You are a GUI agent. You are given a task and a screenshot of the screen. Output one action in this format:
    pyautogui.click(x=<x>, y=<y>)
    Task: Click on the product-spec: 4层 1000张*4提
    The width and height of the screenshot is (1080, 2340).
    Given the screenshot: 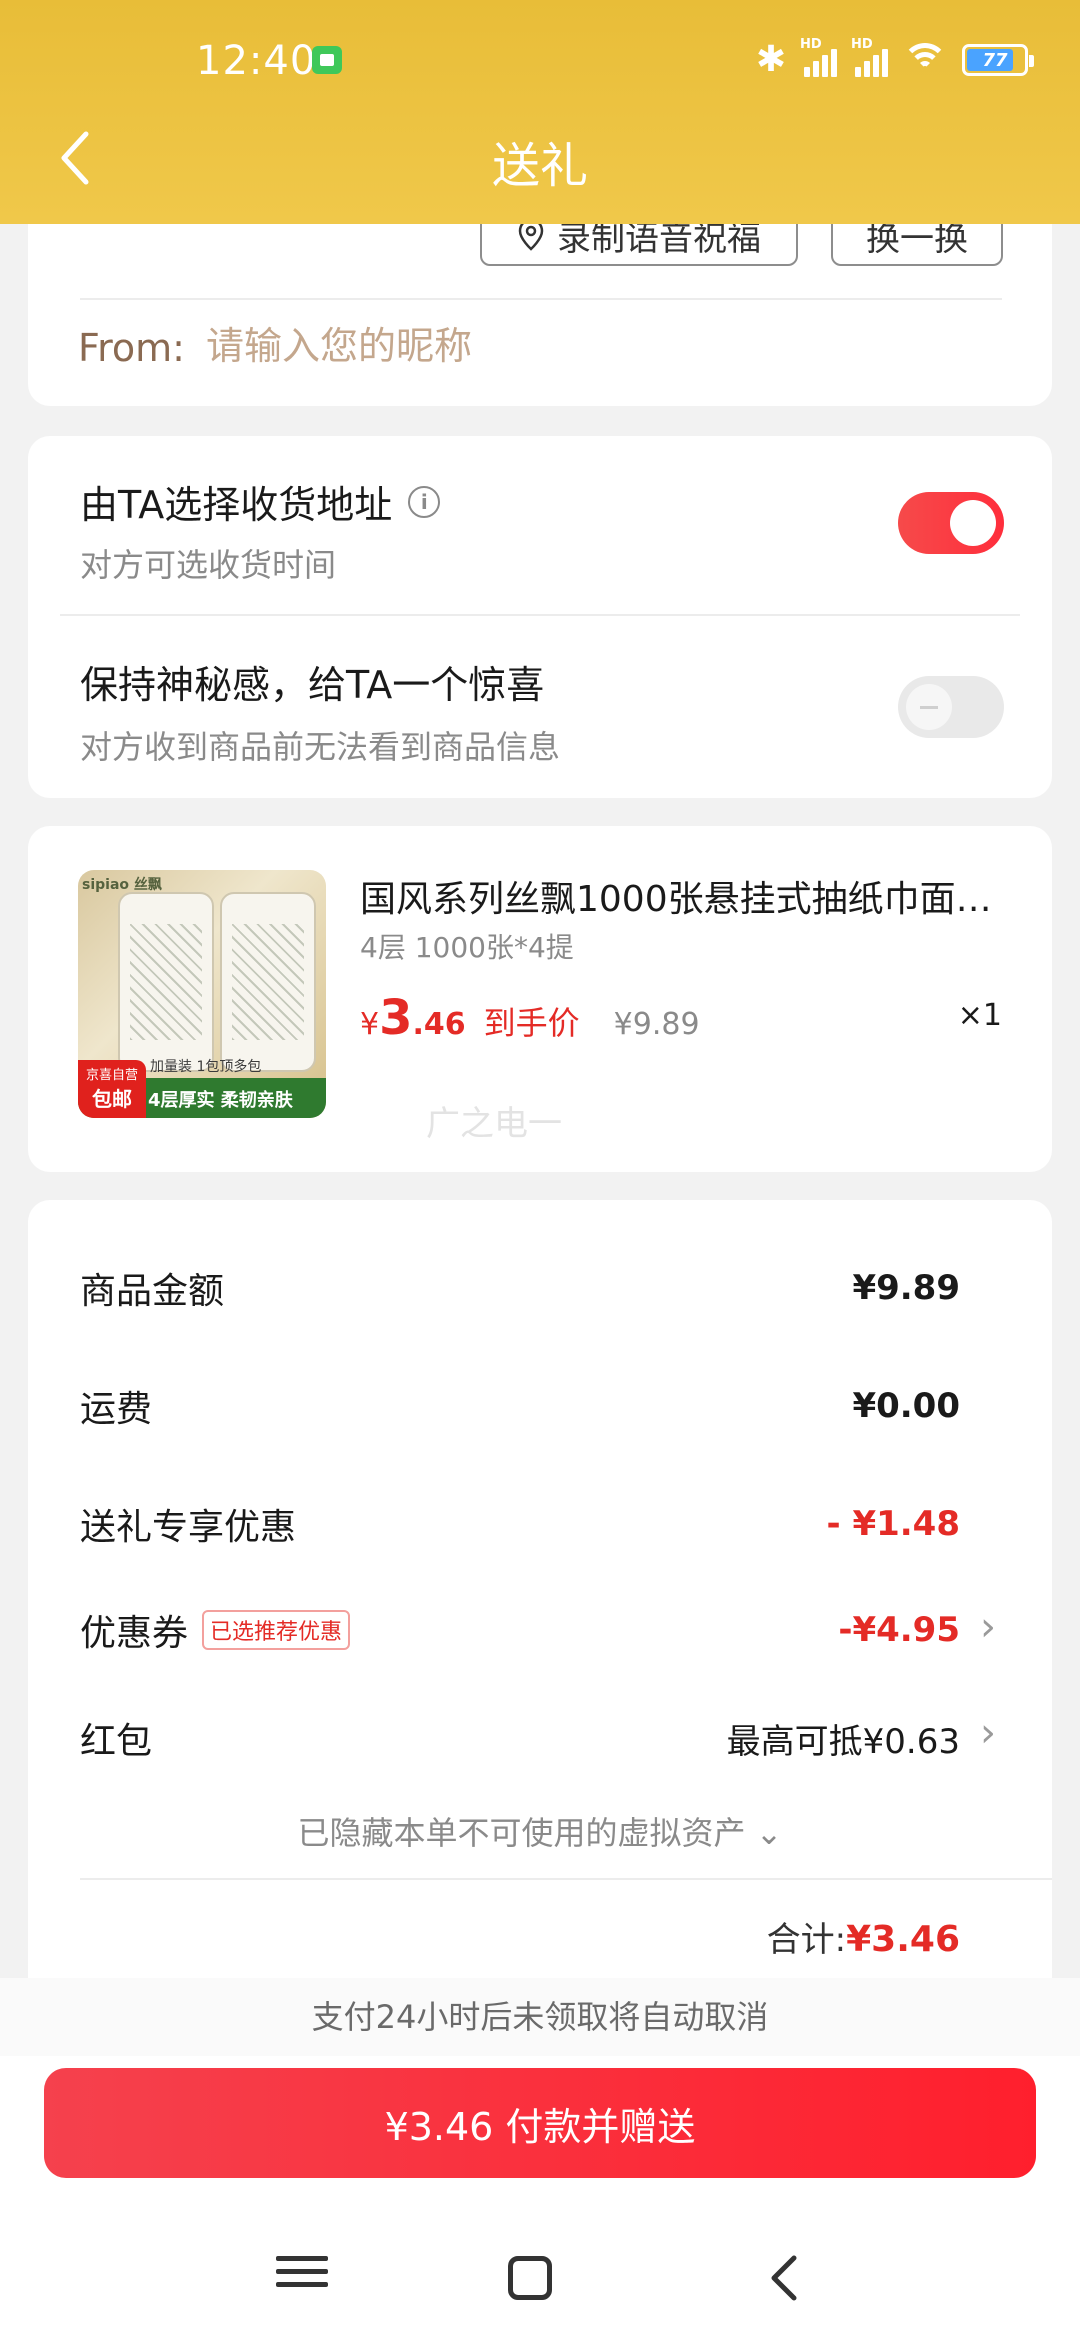 What is the action you would take?
    pyautogui.click(x=467, y=947)
    